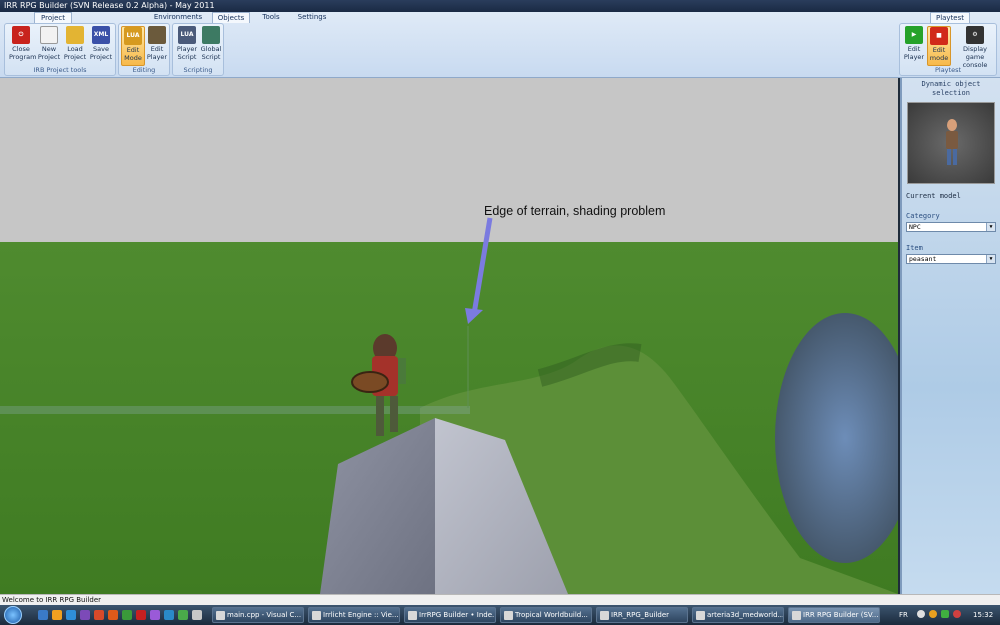 This screenshot has height=625, width=1000. I want to click on new-document-icon, so click(49, 35).